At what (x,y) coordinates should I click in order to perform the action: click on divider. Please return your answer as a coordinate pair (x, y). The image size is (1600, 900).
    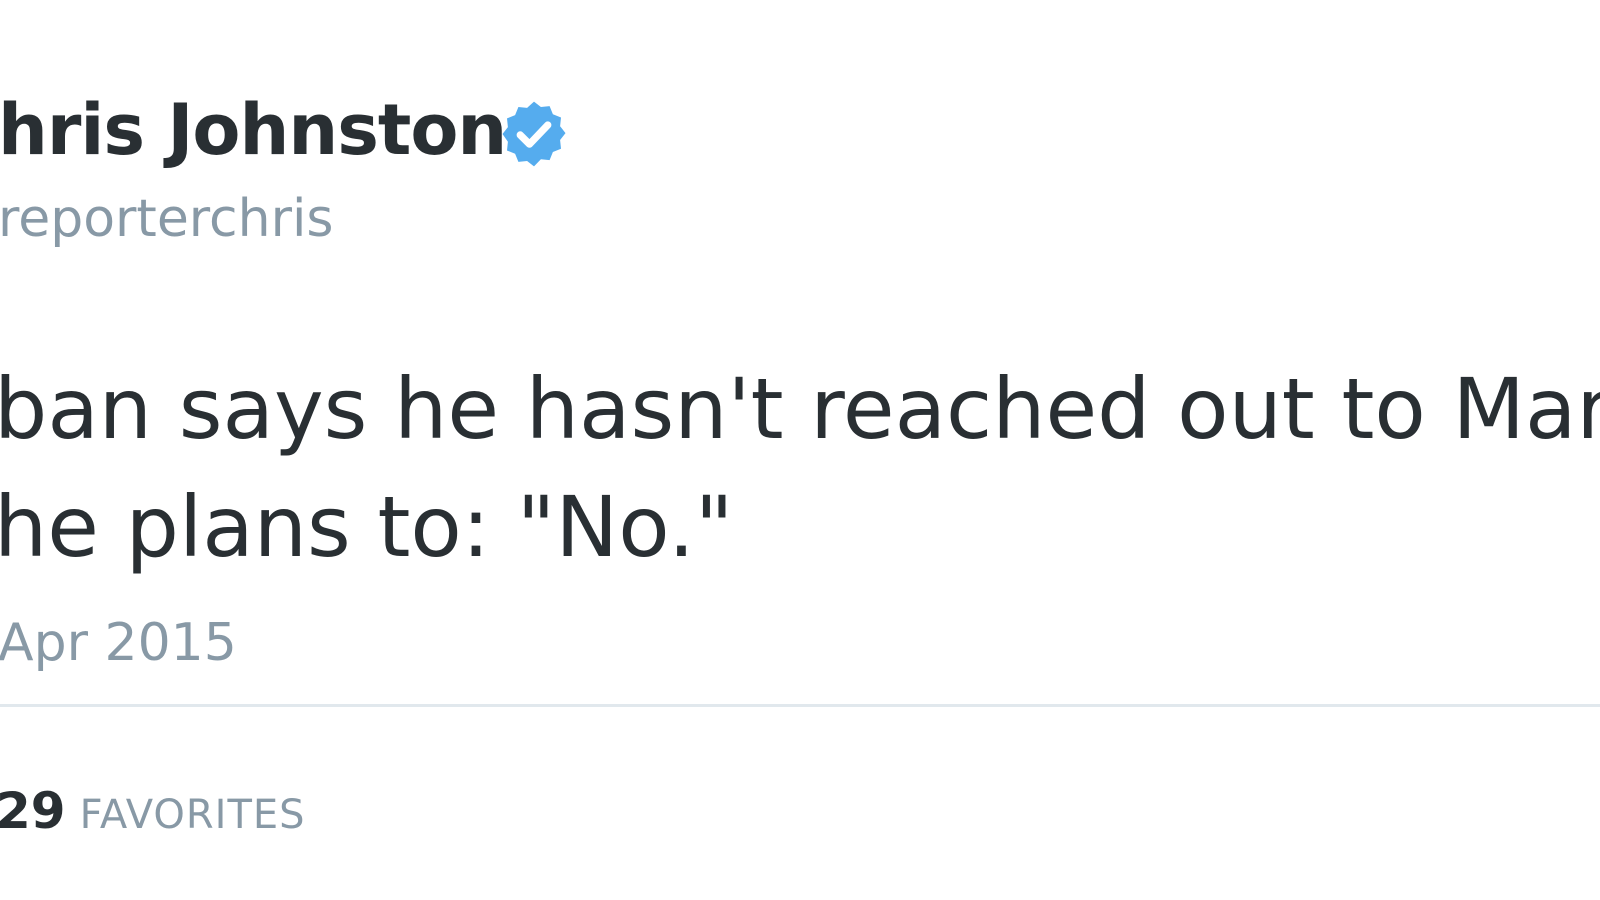
    Looking at the image, I should click on (800, 705).